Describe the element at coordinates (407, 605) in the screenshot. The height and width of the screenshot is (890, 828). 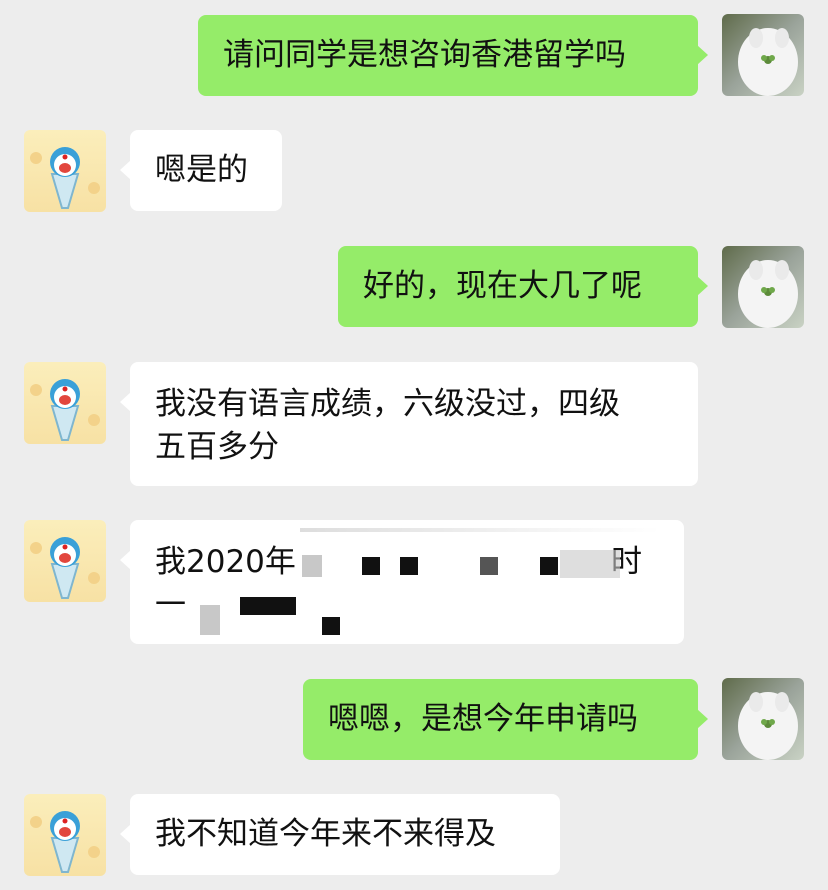
I see `redacted-line-2: 一` at that location.